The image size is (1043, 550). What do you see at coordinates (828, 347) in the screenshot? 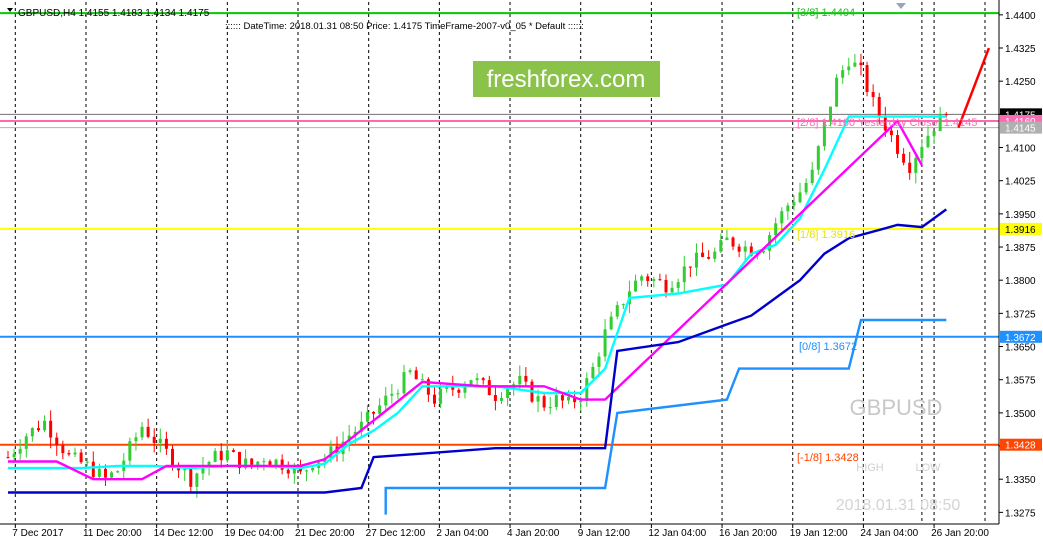
I see `murrey-label-0-8: [0/8] 1.3672` at bounding box center [828, 347].